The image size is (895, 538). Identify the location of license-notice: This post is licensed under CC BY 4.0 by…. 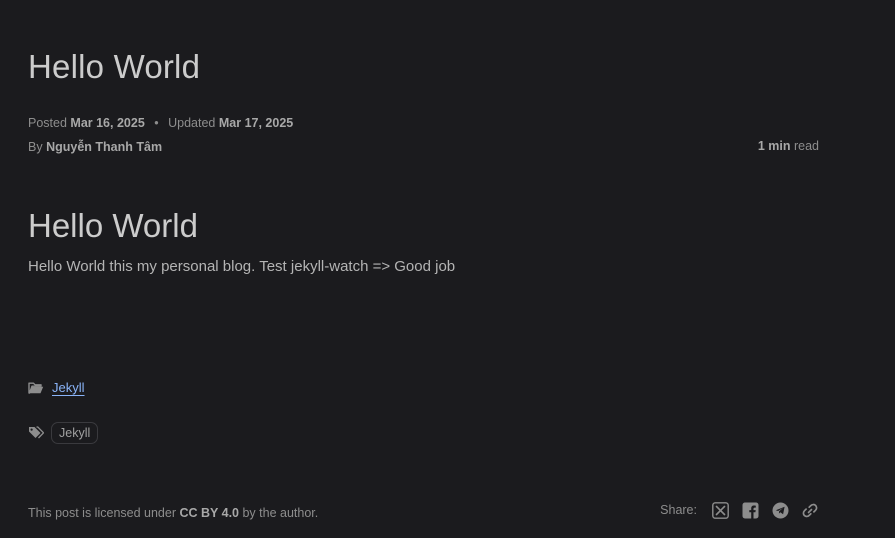
(173, 513).